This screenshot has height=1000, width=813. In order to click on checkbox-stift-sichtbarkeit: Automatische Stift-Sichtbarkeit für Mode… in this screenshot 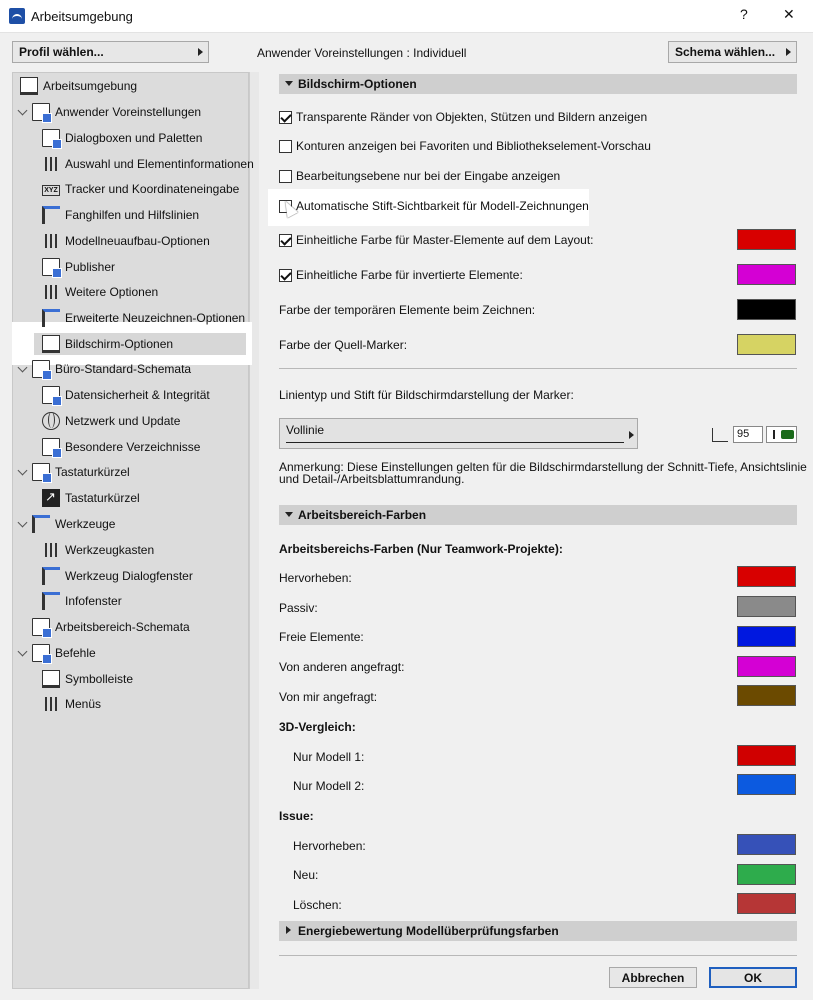, I will do `click(434, 206)`.